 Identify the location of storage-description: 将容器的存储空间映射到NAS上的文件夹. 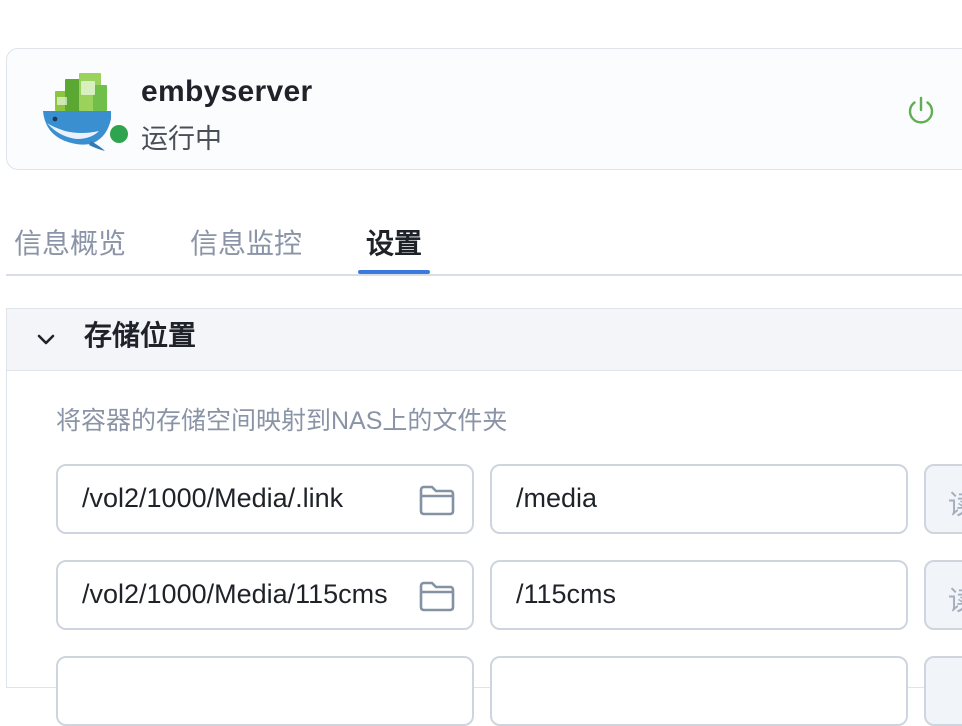
(282, 421).